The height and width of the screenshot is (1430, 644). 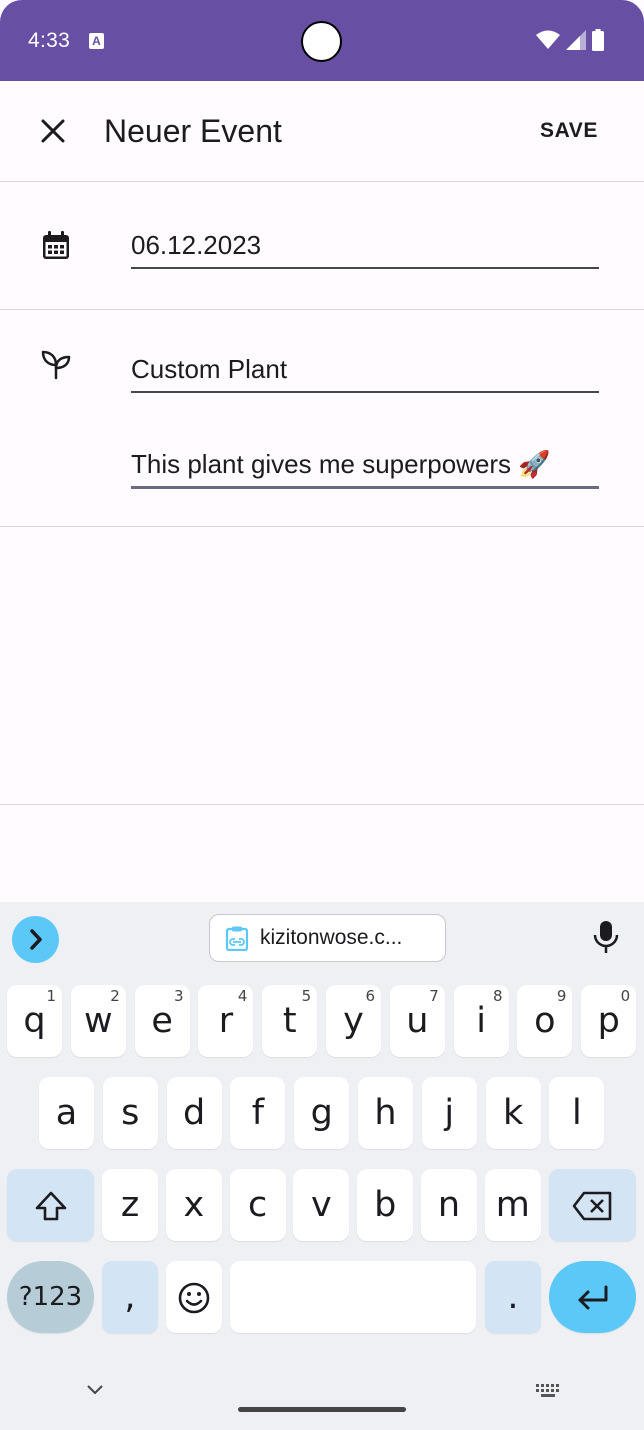 I want to click on period-key: ., so click(x=513, y=1297).